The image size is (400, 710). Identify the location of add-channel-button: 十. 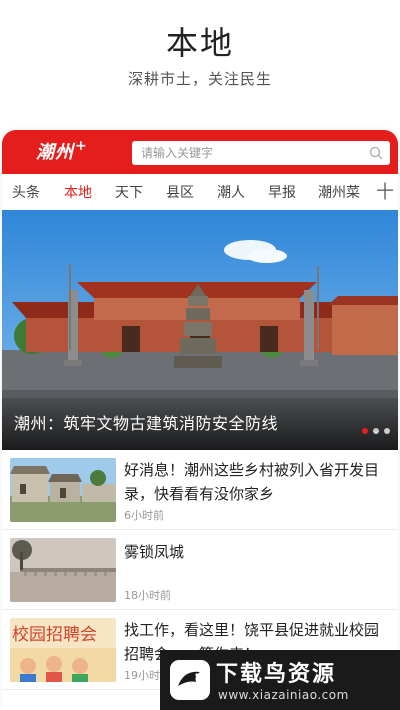
(385, 191).